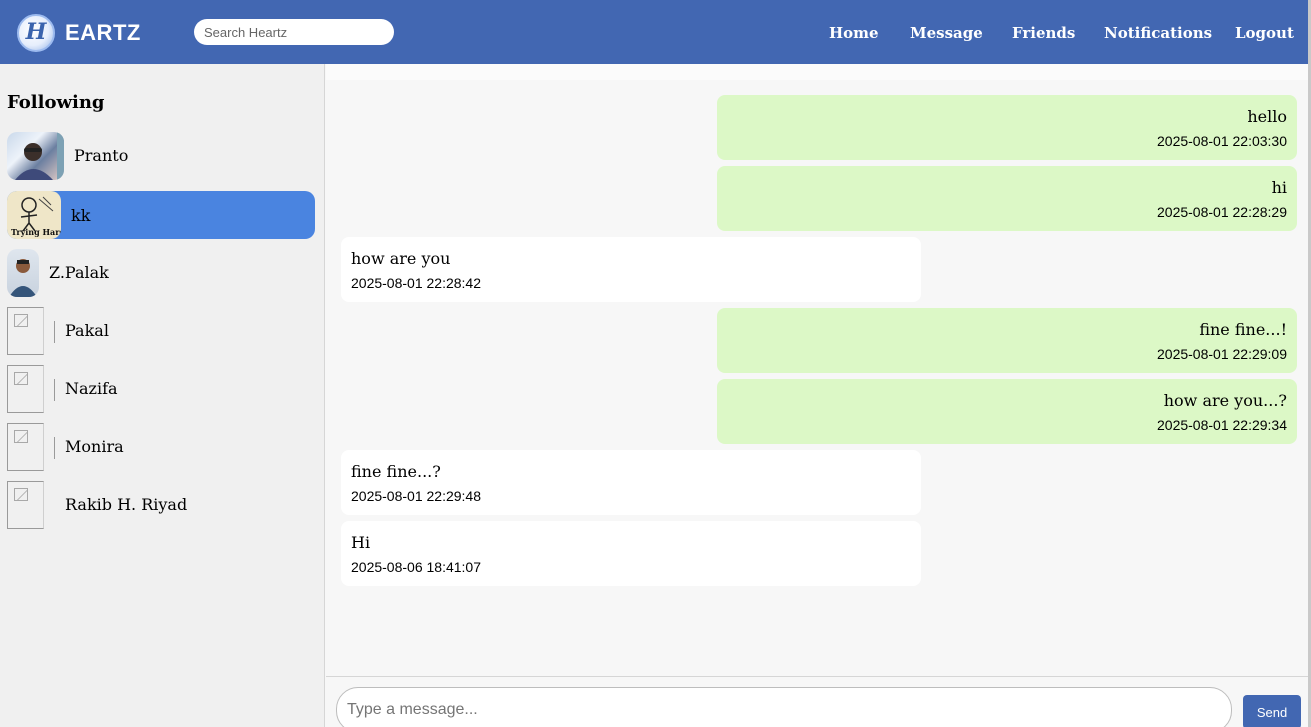 This screenshot has height=727, width=1311. I want to click on message-timestamp: 2025-08-01 22:29:09, so click(1222, 354).